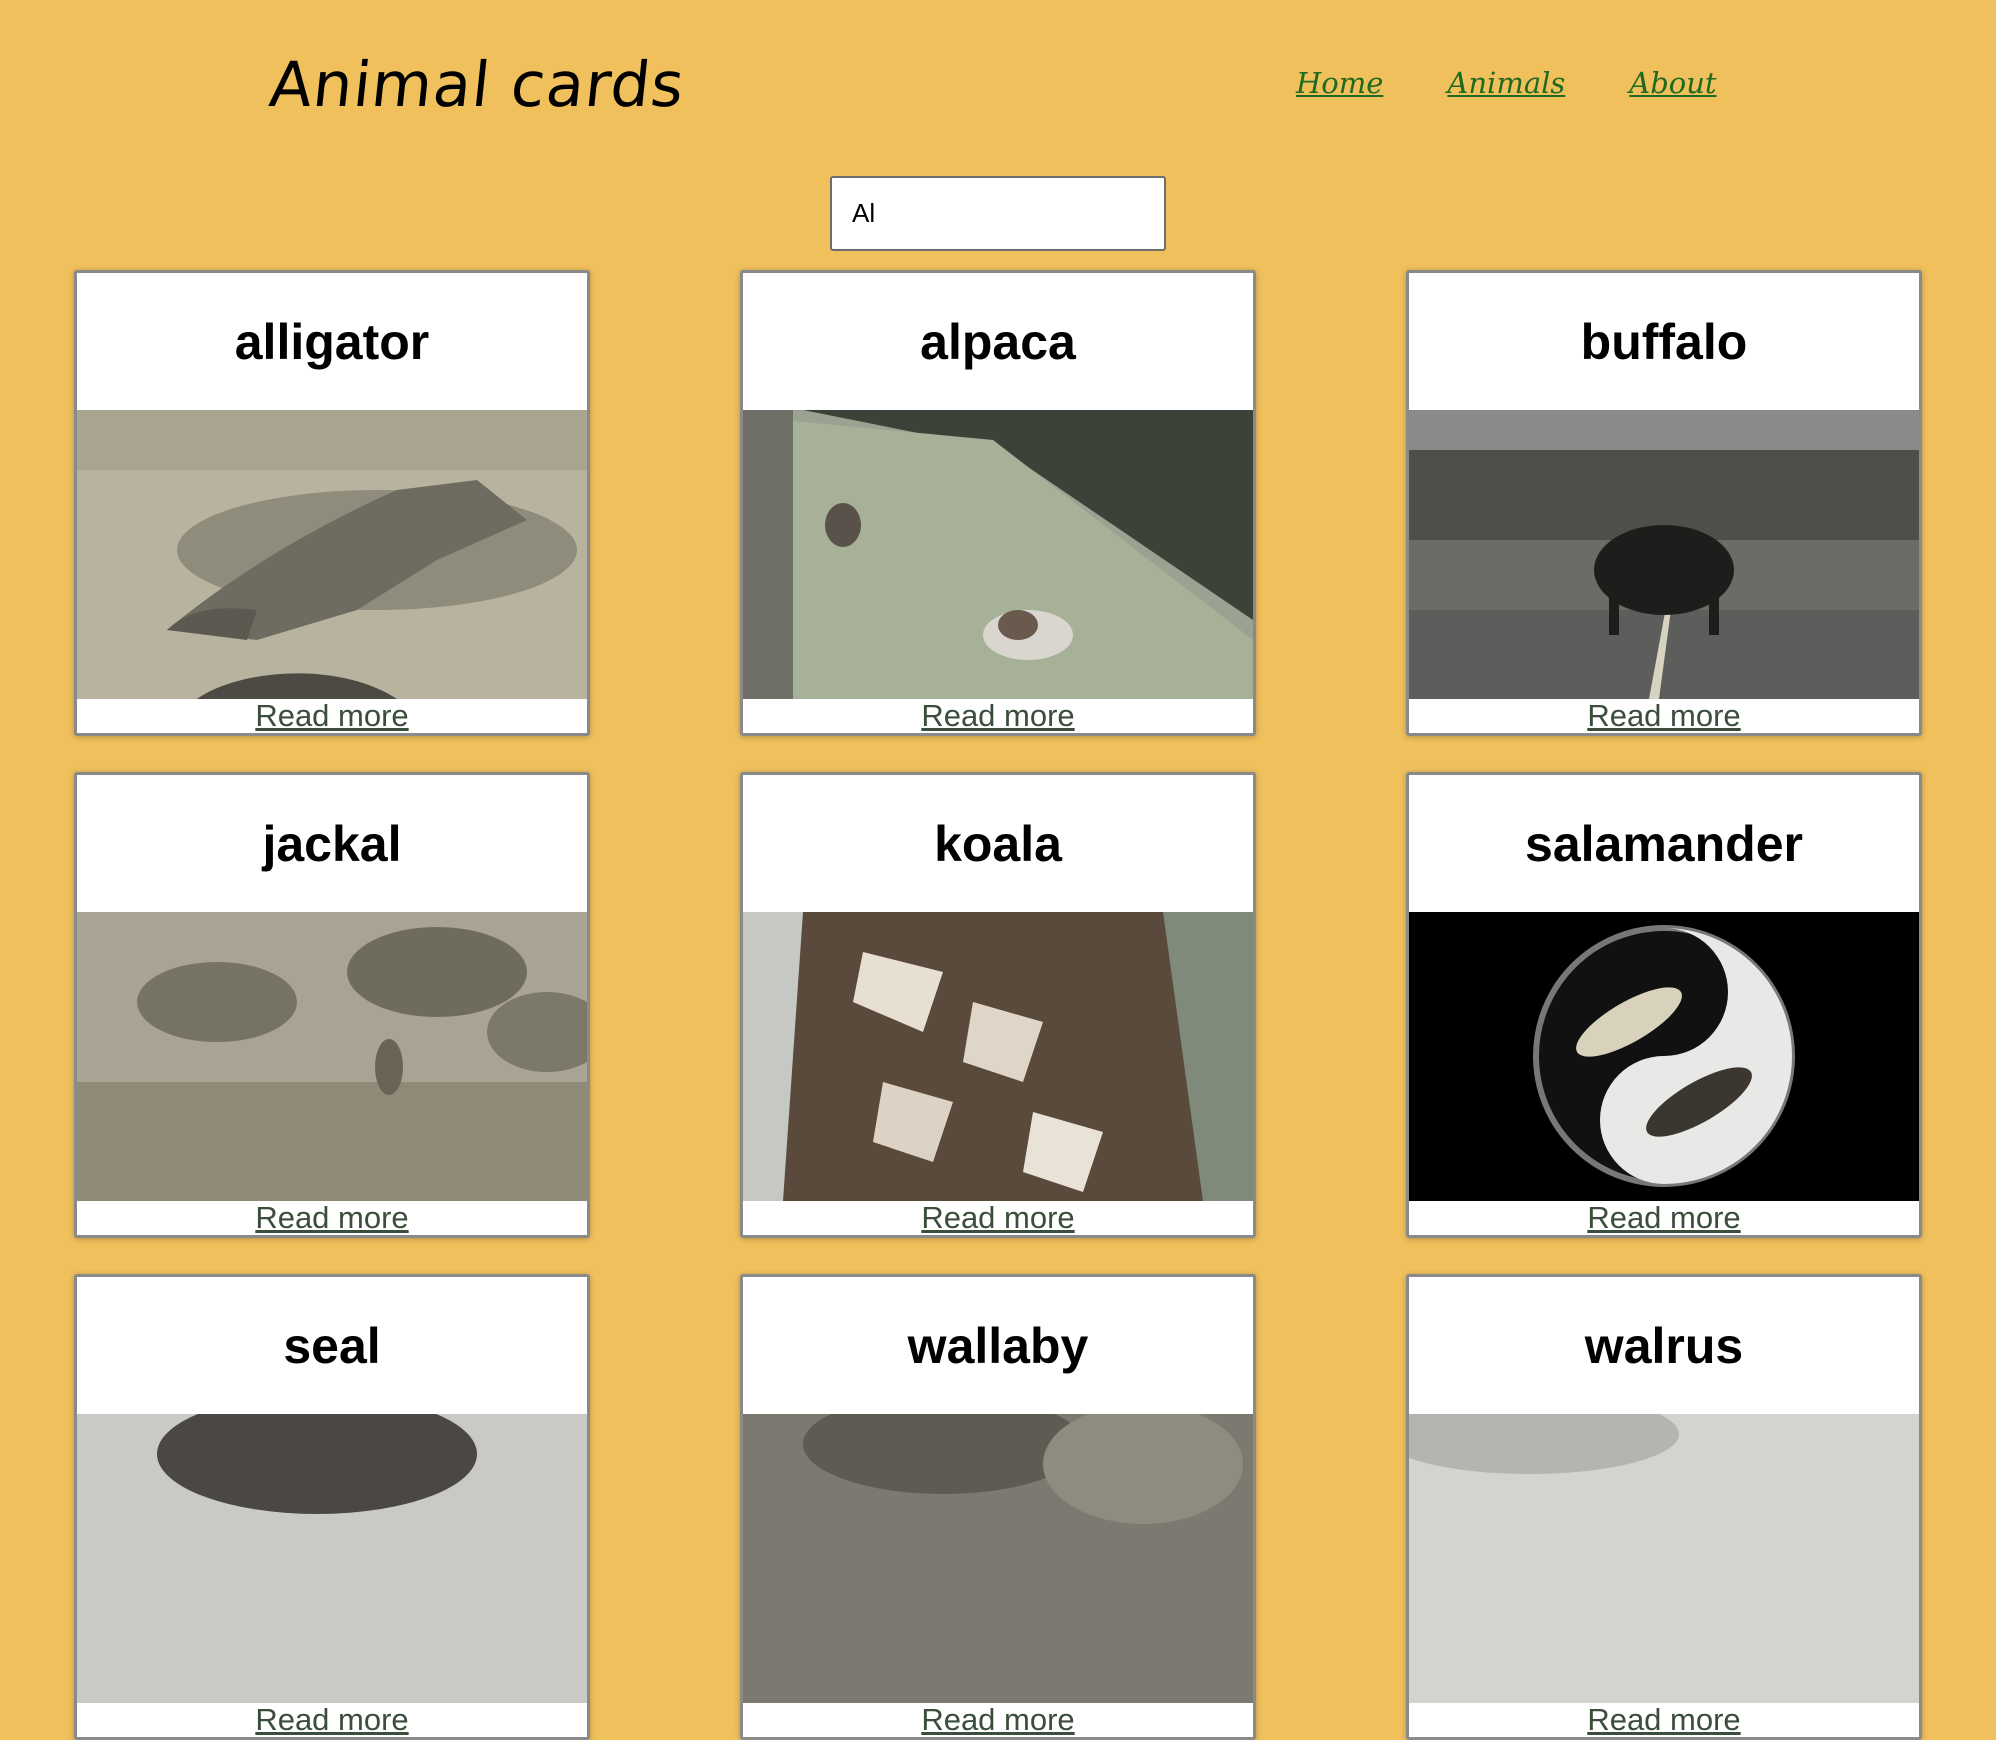 The width and height of the screenshot is (1996, 1740). Describe the element at coordinates (332, 1056) in the screenshot. I see `jackal-photo` at that location.